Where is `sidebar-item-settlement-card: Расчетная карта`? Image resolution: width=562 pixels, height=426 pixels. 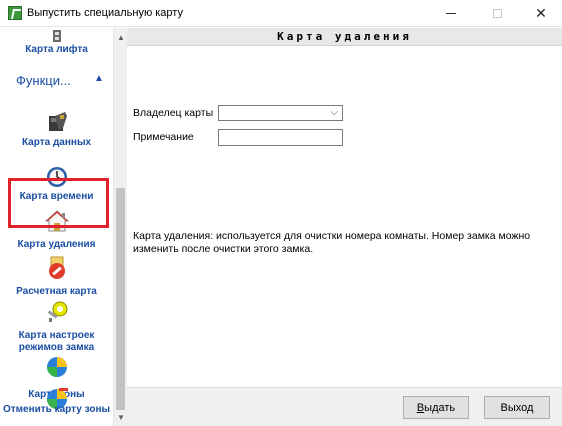 sidebar-item-settlement-card: Расчетная карта is located at coordinates (56, 278).